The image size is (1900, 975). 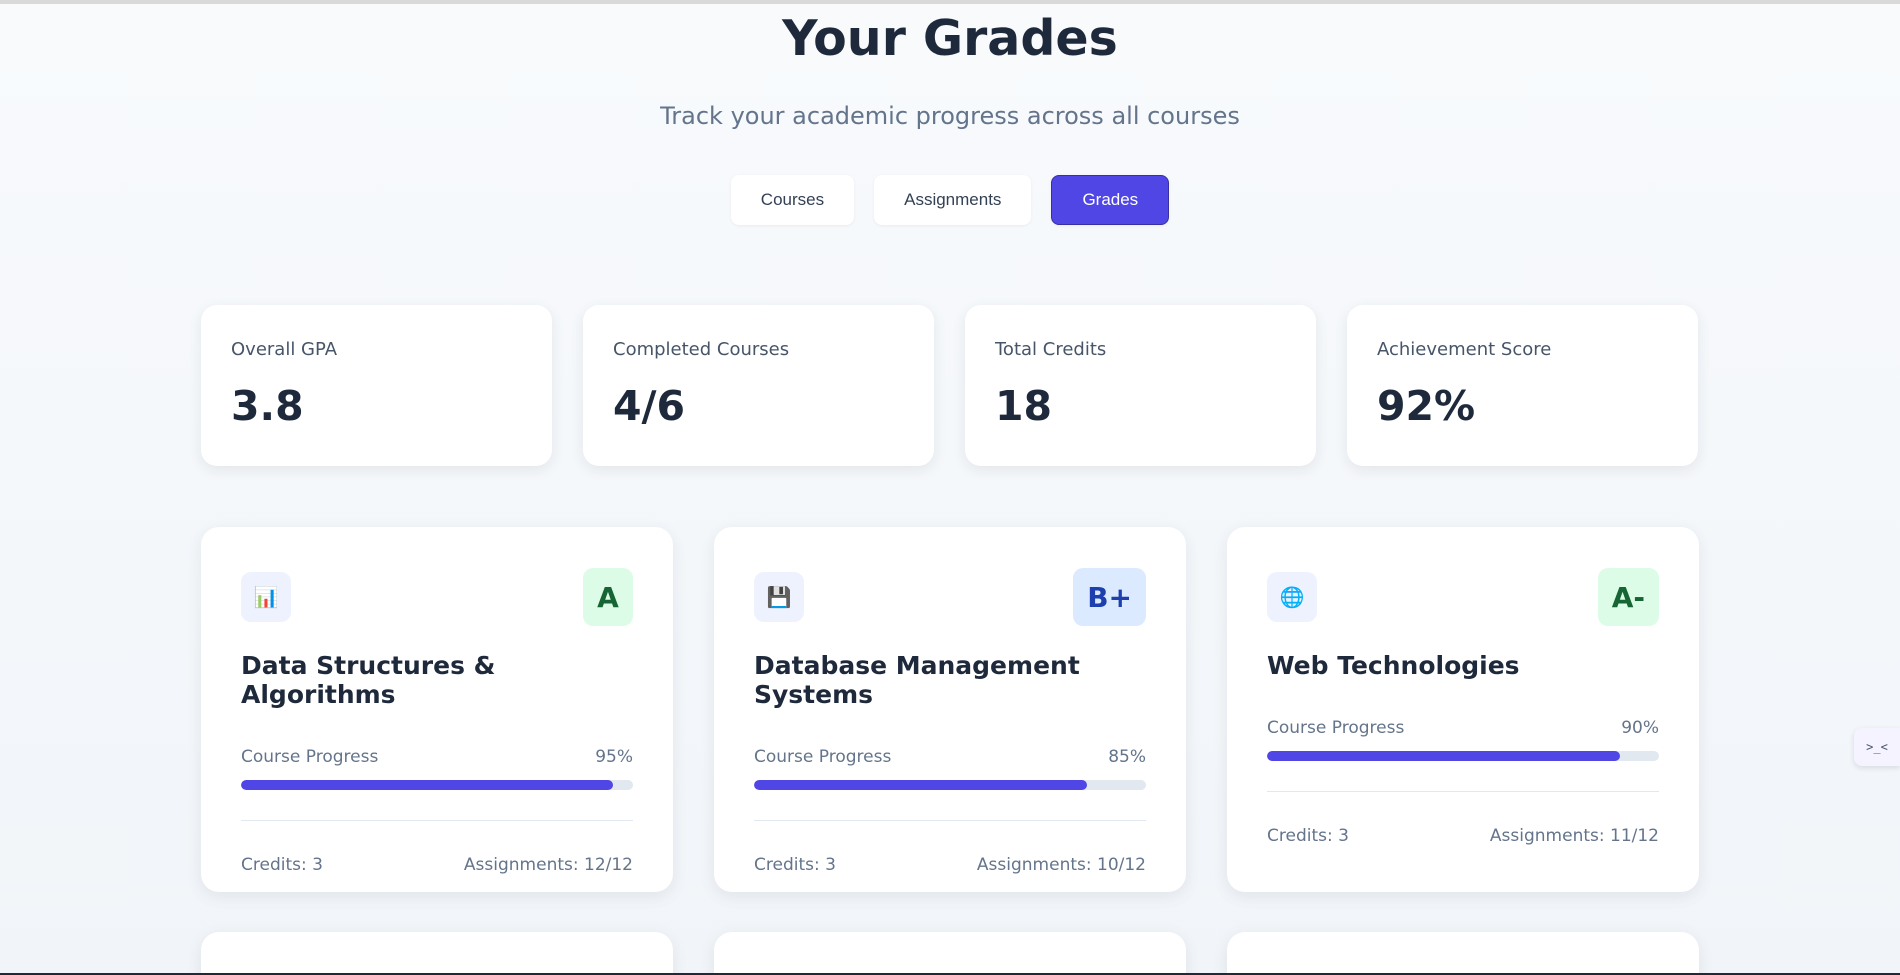 What do you see at coordinates (1127, 757) in the screenshot?
I see `progress-percent: 85%` at bounding box center [1127, 757].